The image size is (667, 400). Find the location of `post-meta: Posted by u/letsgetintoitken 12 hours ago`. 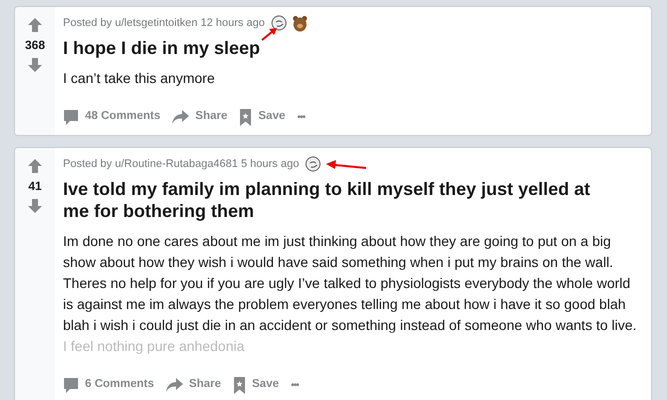

post-meta: Posted by u/letsgetintoitken 12 hours ago is located at coordinates (164, 23).